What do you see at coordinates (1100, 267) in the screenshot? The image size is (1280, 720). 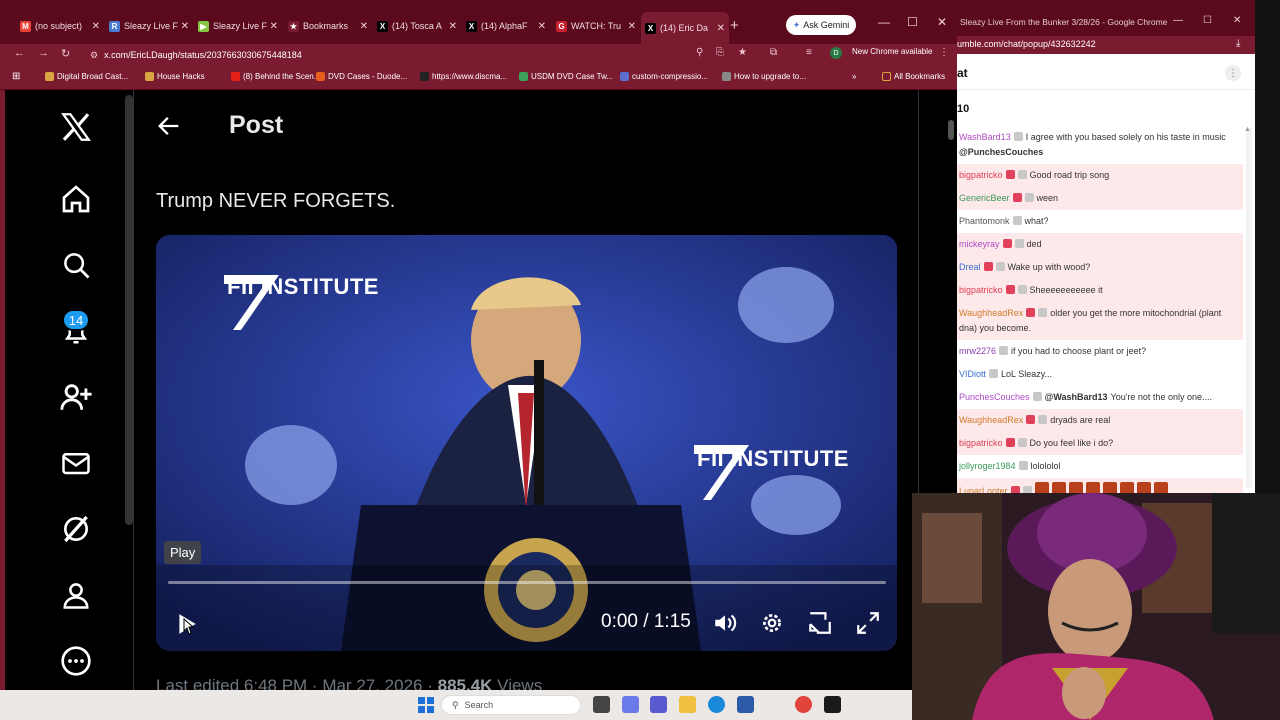 I see `chat-message: Dreal Wake up with wood?` at bounding box center [1100, 267].